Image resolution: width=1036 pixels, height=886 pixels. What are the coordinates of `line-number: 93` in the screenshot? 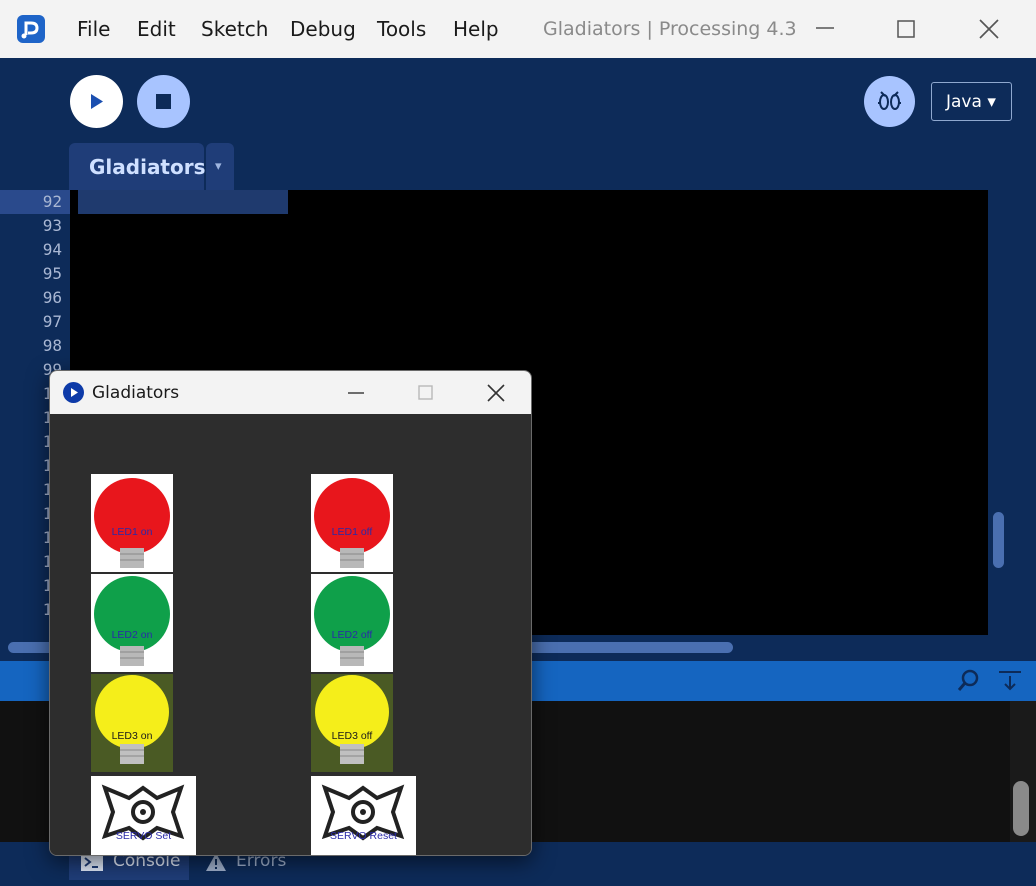 It's located at (52, 225).